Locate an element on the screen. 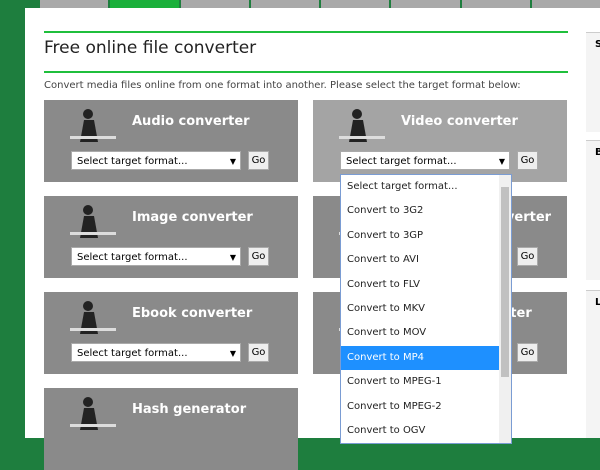 Image resolution: width=600 pixels, height=470 pixels. sidebar-panel: B is located at coordinates (593, 210).